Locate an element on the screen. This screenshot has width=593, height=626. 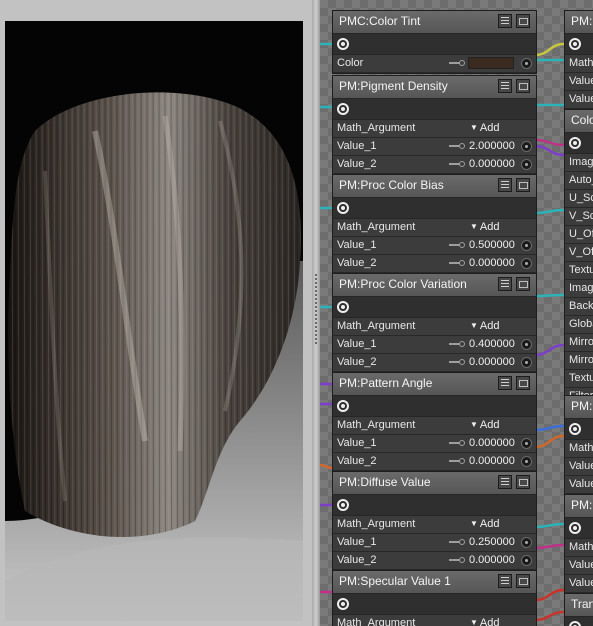
param-row: U_Sc is located at coordinates (579, 199).